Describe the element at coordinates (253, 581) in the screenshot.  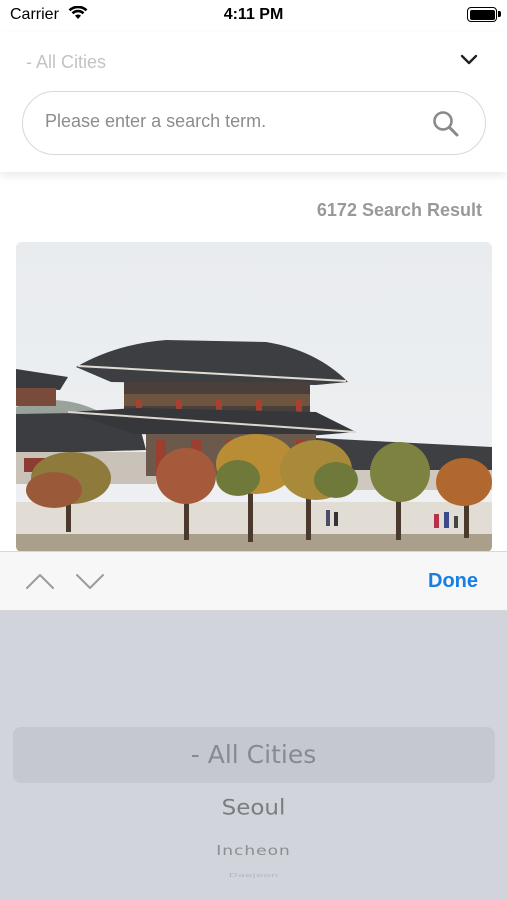
I see `picker-toolbar: Done` at that location.